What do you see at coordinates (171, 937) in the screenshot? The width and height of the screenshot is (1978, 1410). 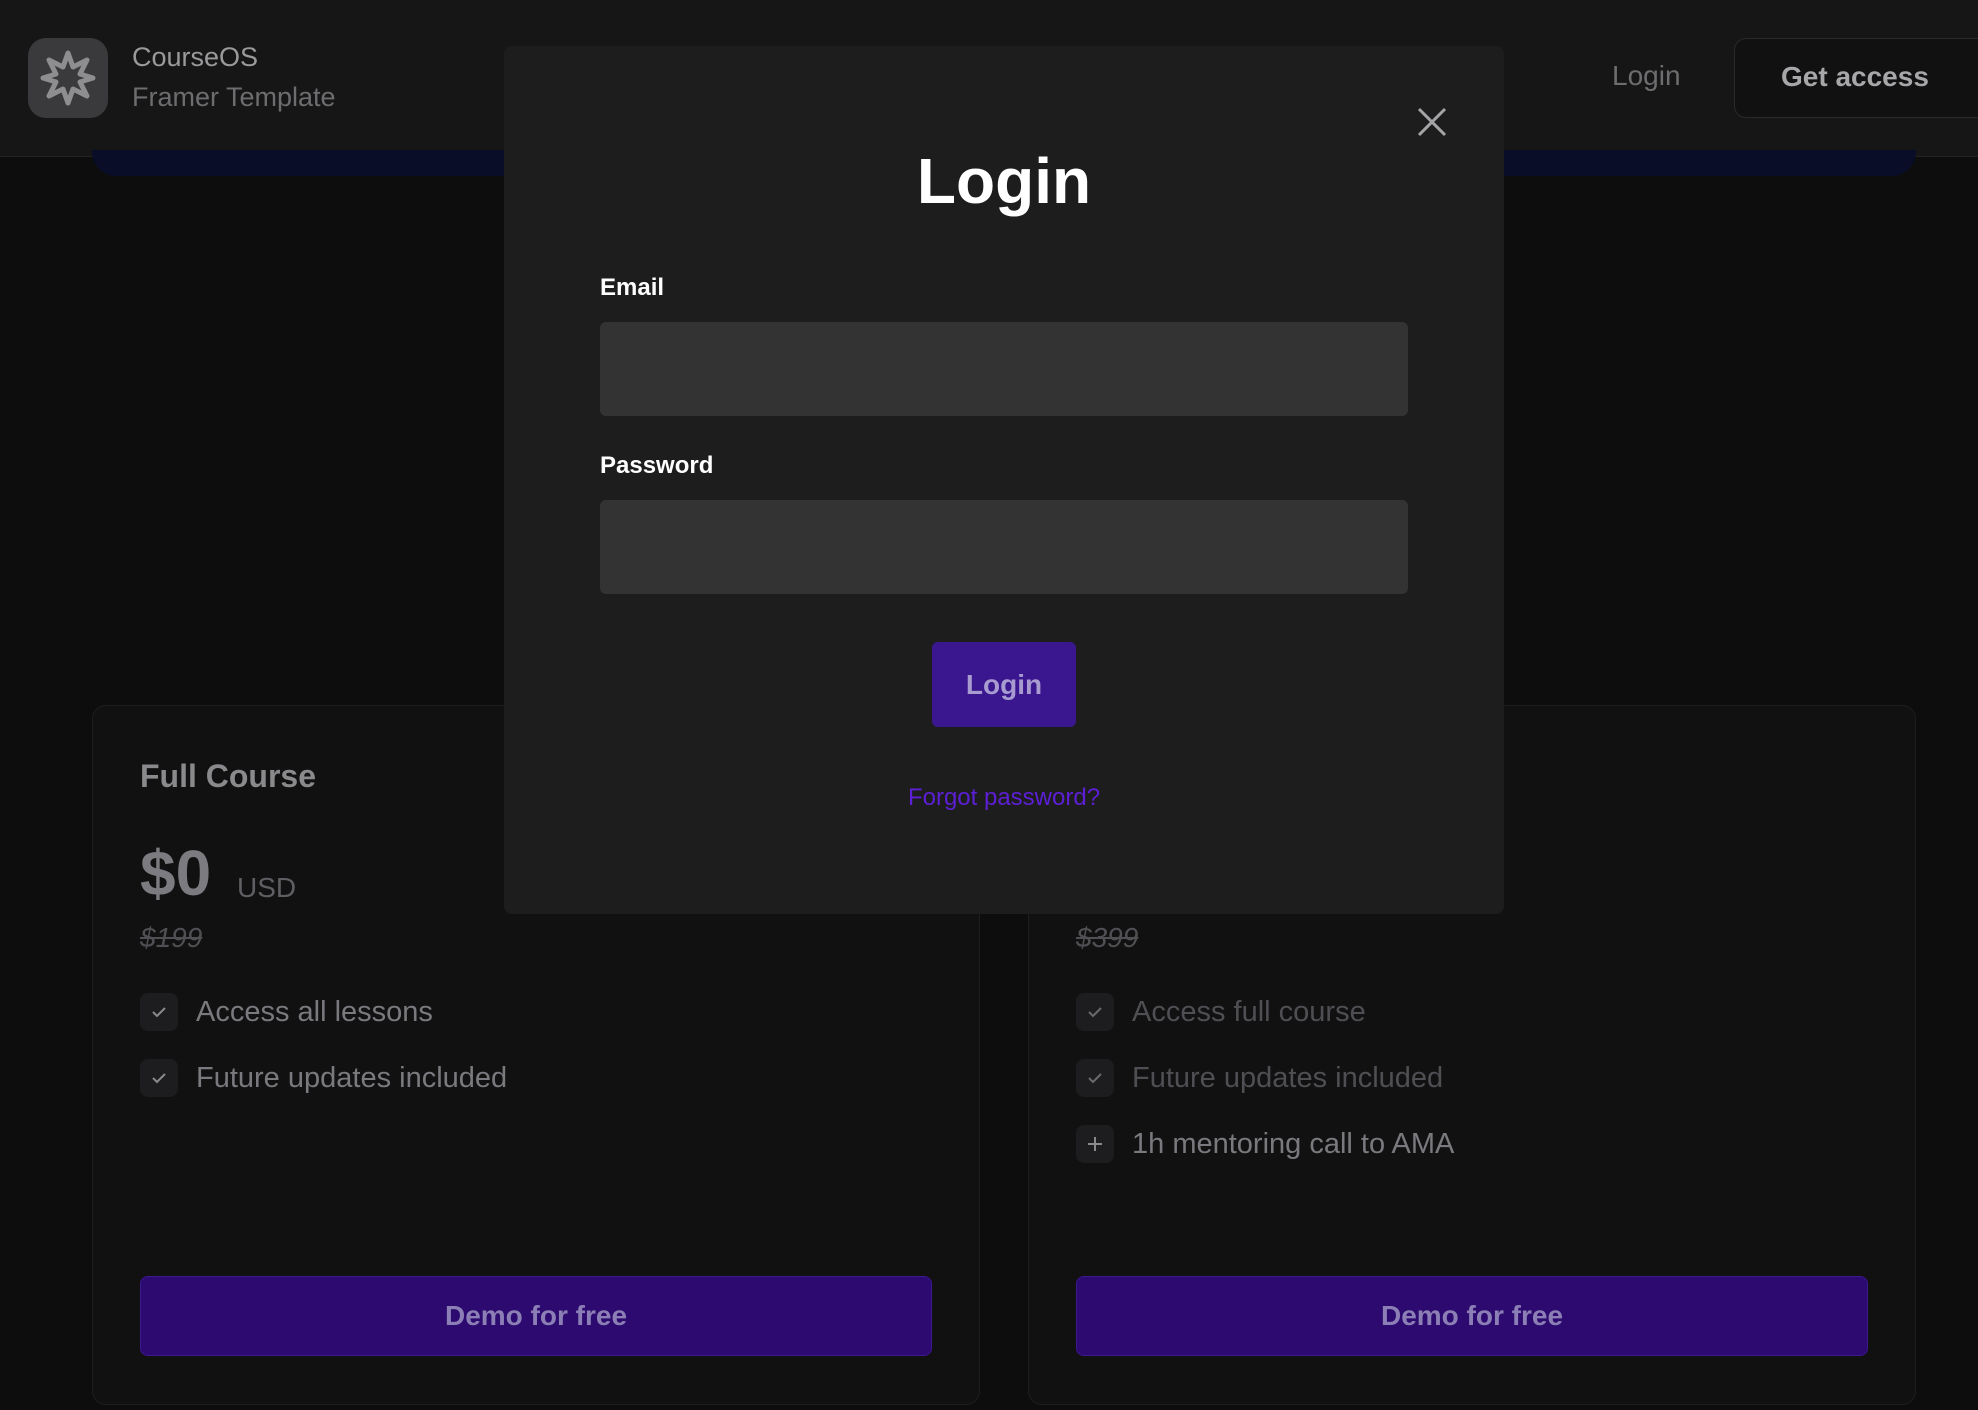 I see `old-price: $199` at bounding box center [171, 937].